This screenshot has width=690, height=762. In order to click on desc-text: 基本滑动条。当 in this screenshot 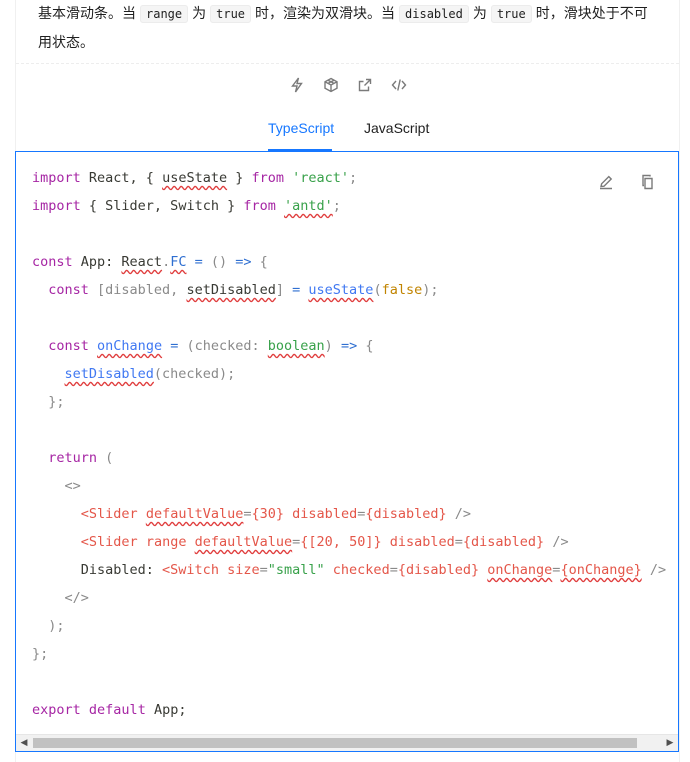, I will do `click(87, 14)`.